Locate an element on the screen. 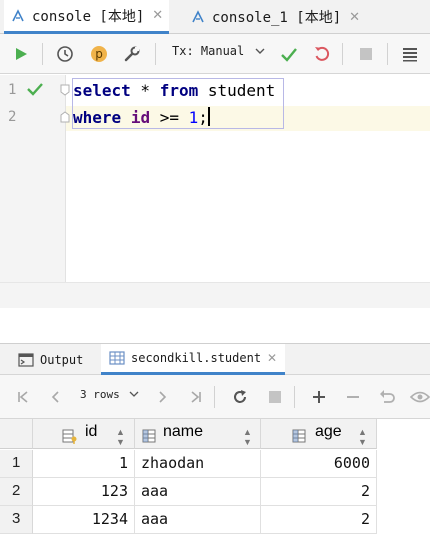  editor-tab-bar: console [本地] ✕ console_1 [本地] ✕ is located at coordinates (215, 17).